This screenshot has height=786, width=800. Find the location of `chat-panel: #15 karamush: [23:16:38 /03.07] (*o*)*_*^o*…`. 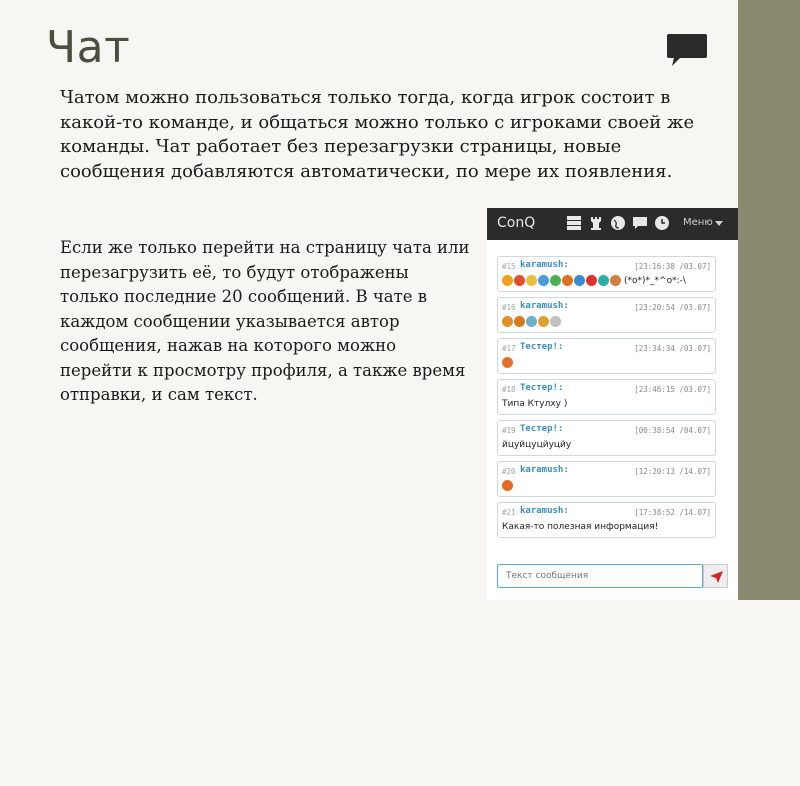

chat-panel: #15 karamush: [23:16:38 /03.07] (*o*)*_*^o*… is located at coordinates (612, 420).